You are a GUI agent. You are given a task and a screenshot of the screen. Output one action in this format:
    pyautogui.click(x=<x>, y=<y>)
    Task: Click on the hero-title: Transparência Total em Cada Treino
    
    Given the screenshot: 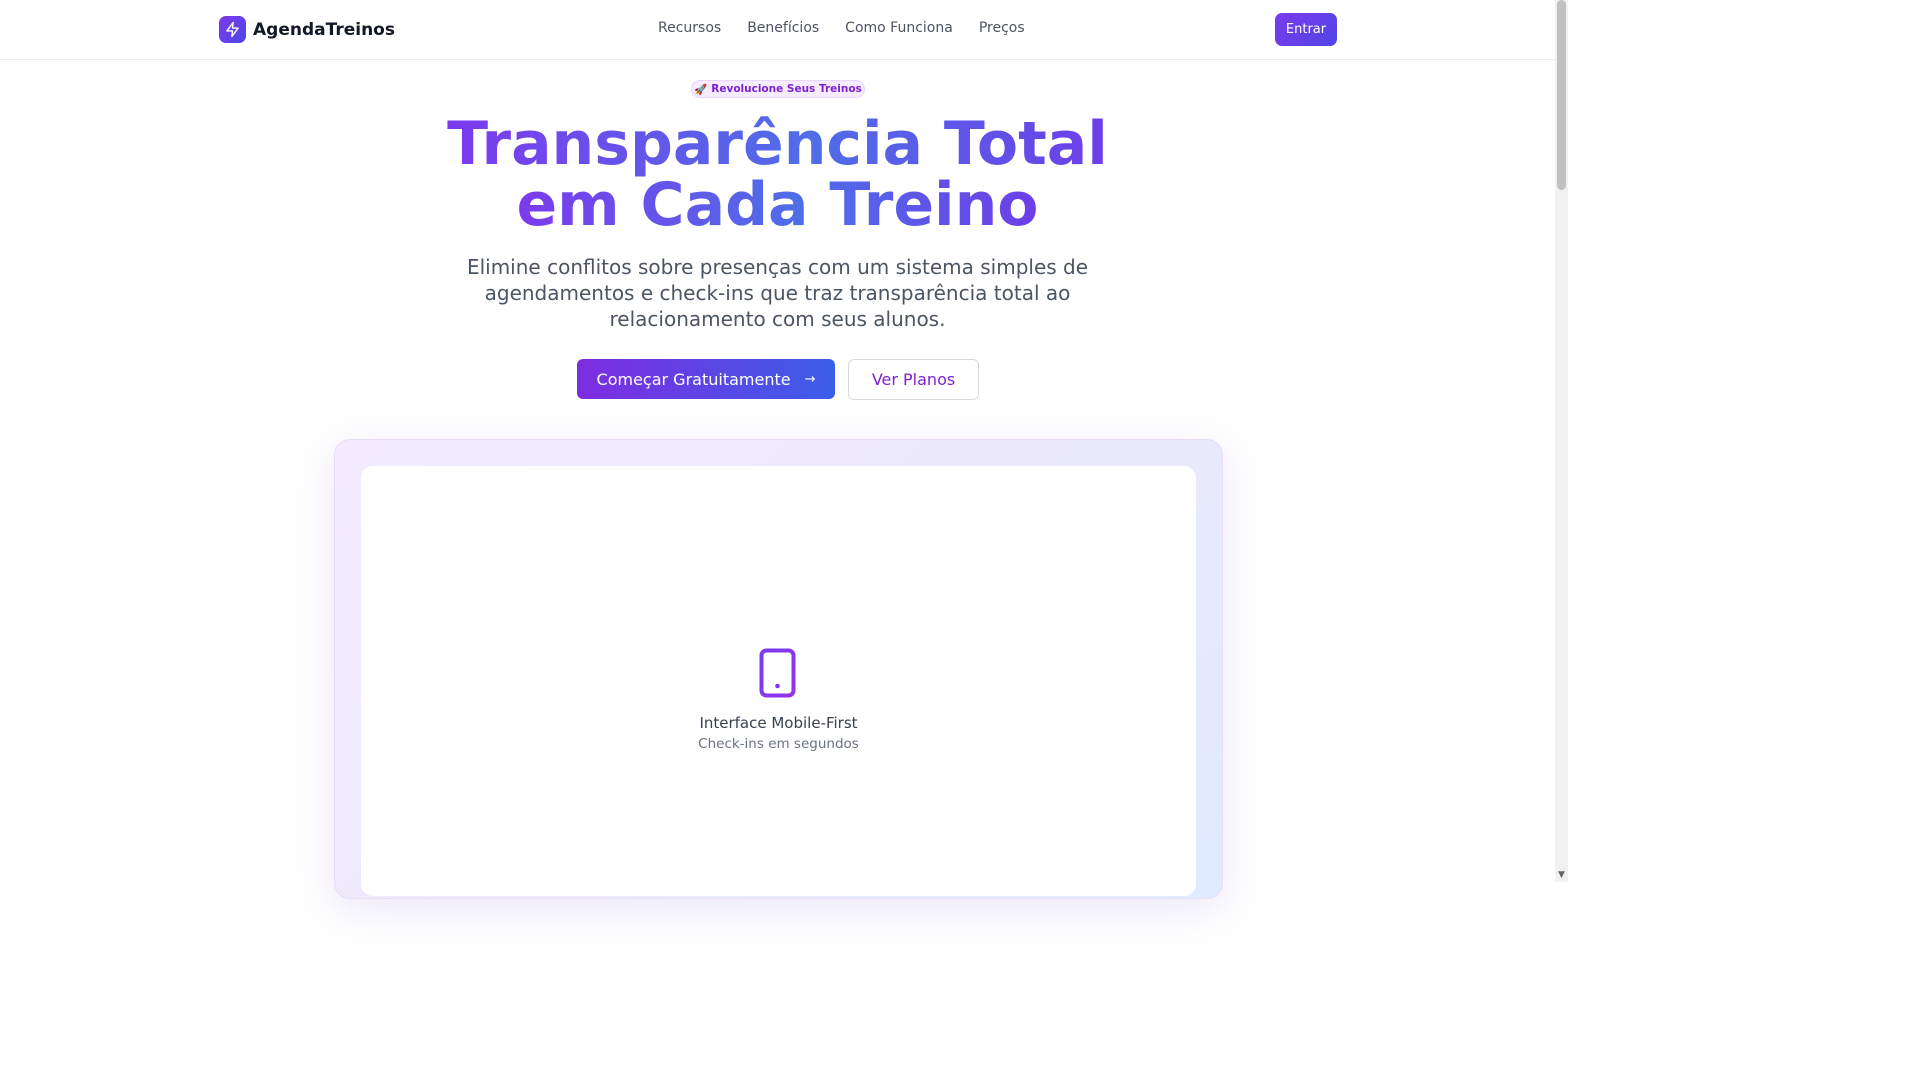 What is the action you would take?
    pyautogui.click(x=777, y=175)
    